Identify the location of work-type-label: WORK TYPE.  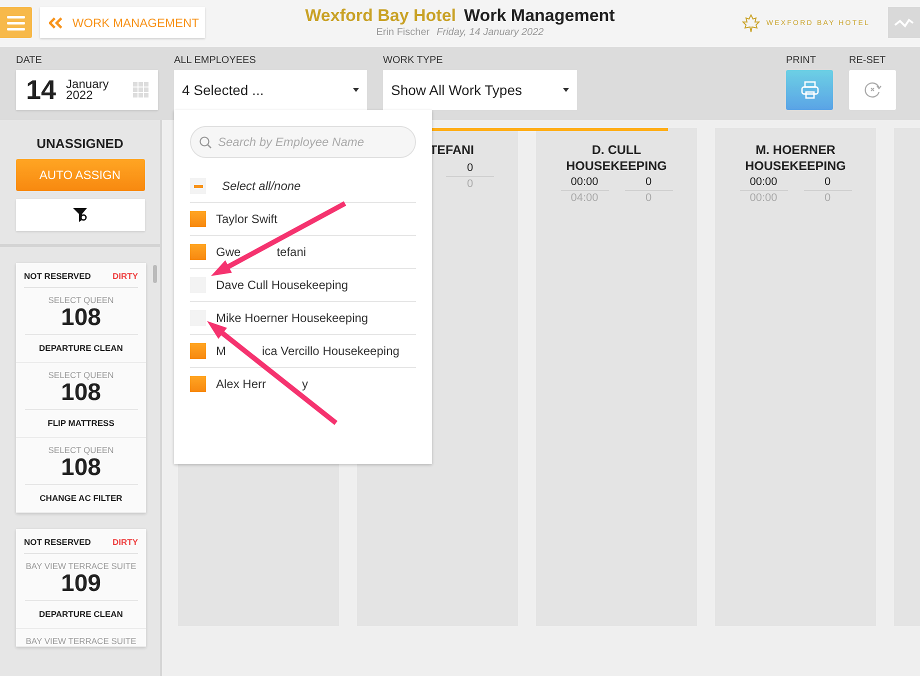
(413, 60).